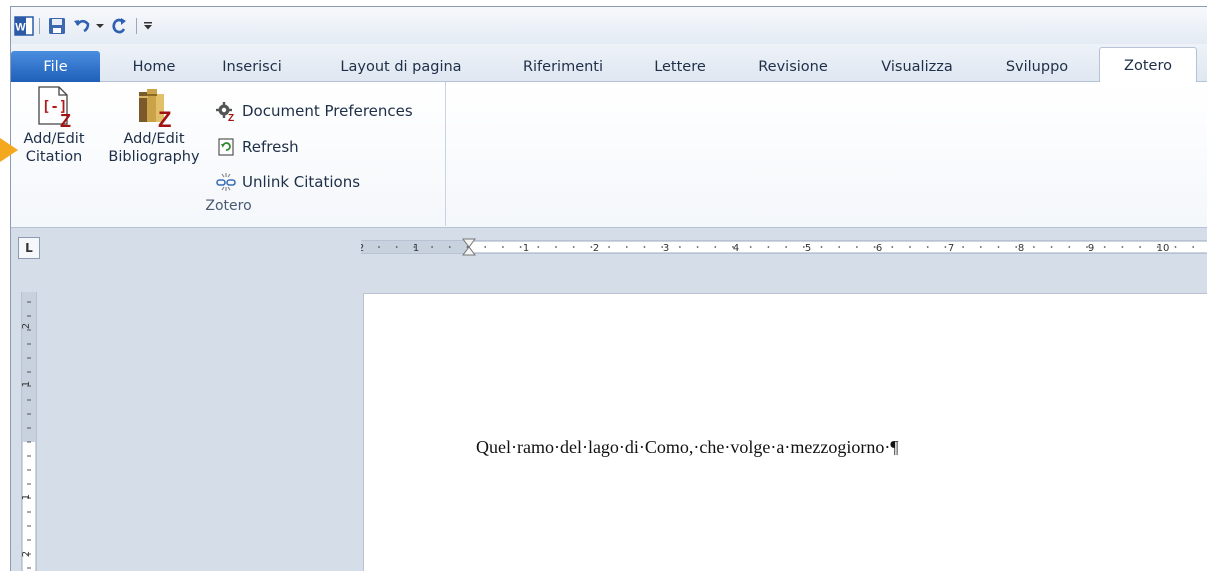 The height and width of the screenshot is (571, 1207). I want to click on ruler-track, so click(784, 247).